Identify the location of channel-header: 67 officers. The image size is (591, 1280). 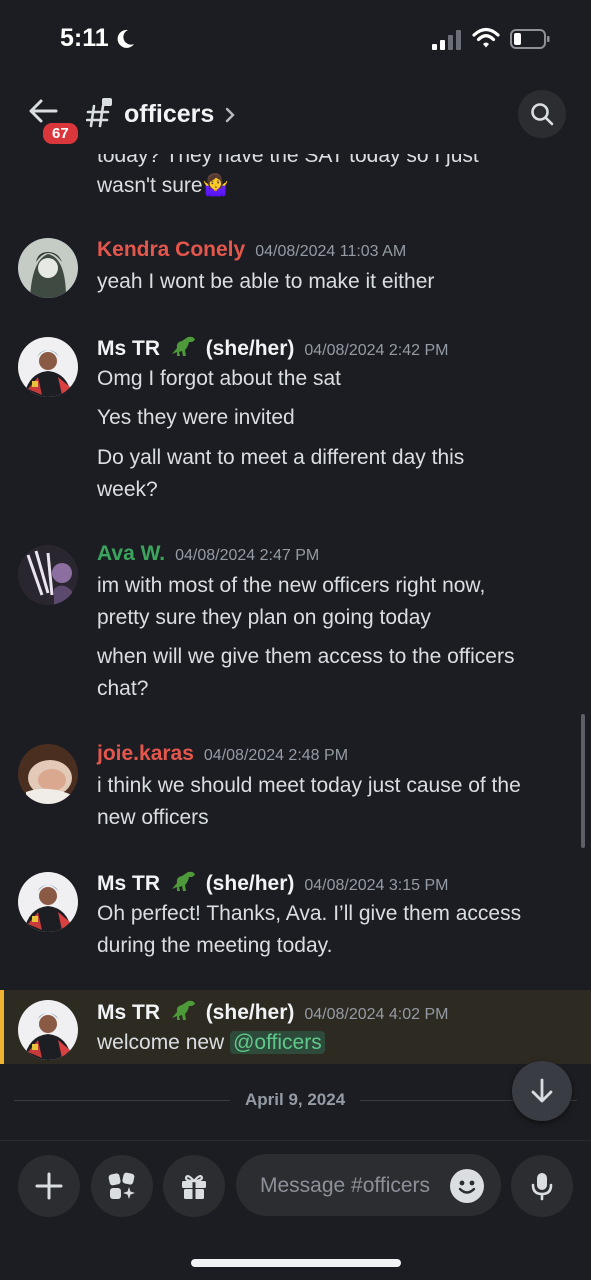
(295, 117).